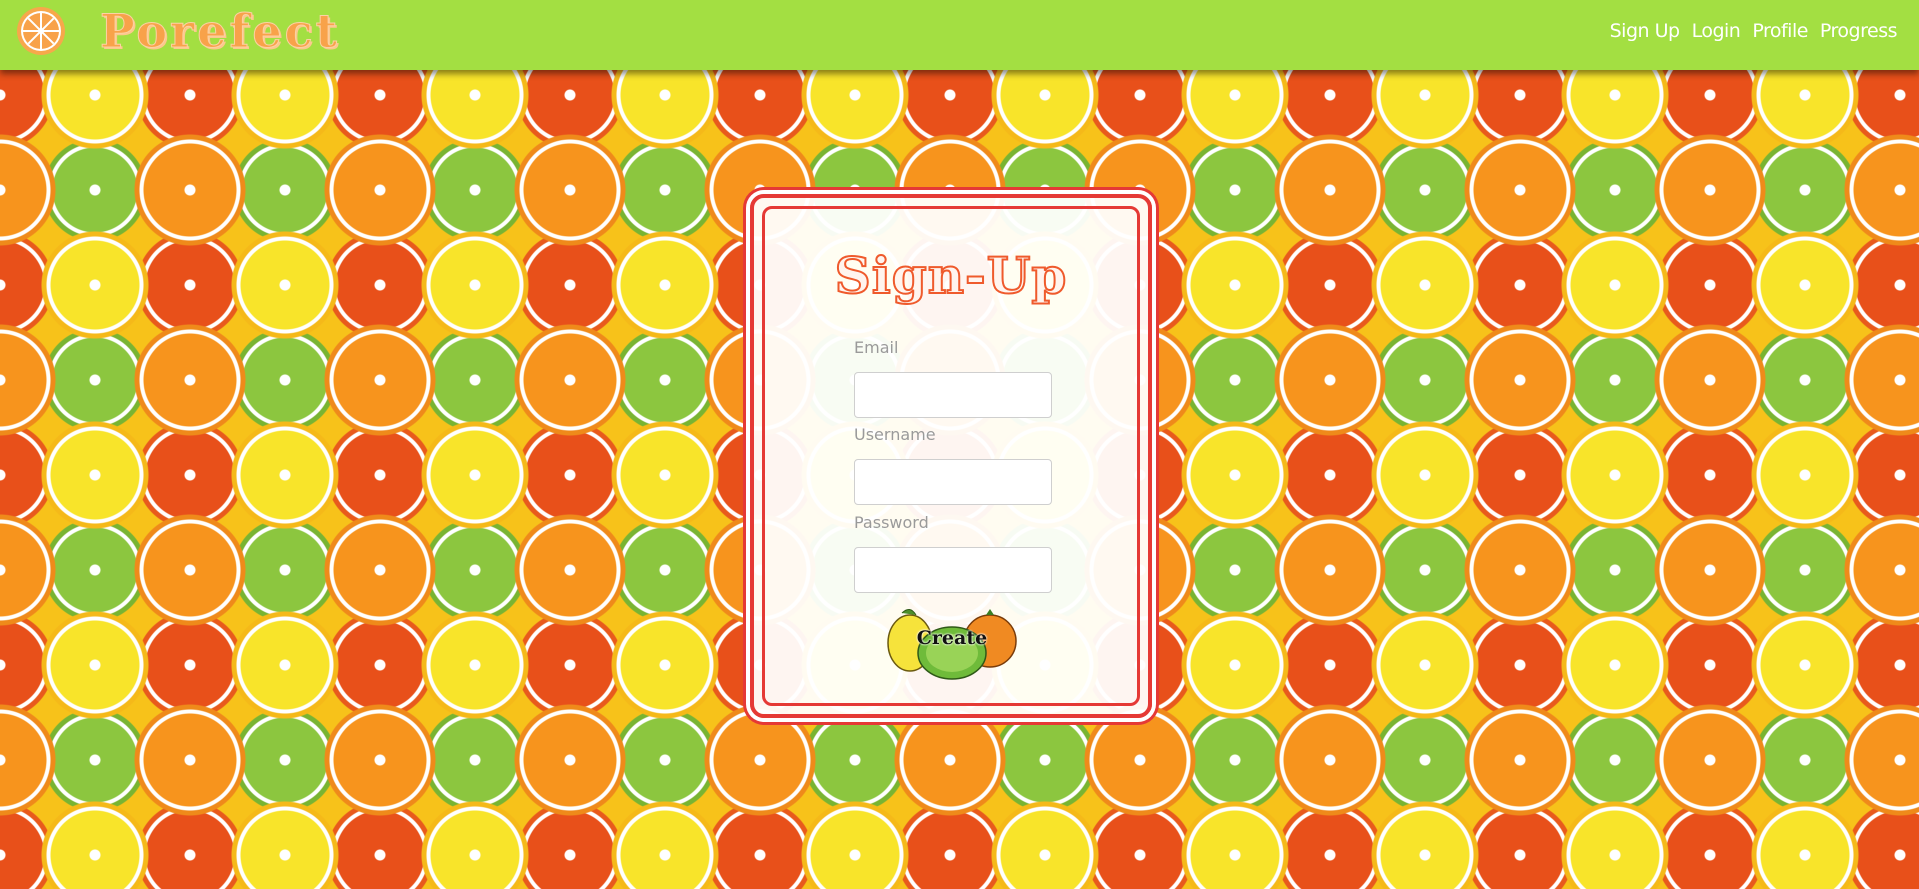  What do you see at coordinates (951, 456) in the screenshot?
I see `signup-card: Sign-Up Email Username Password Create` at bounding box center [951, 456].